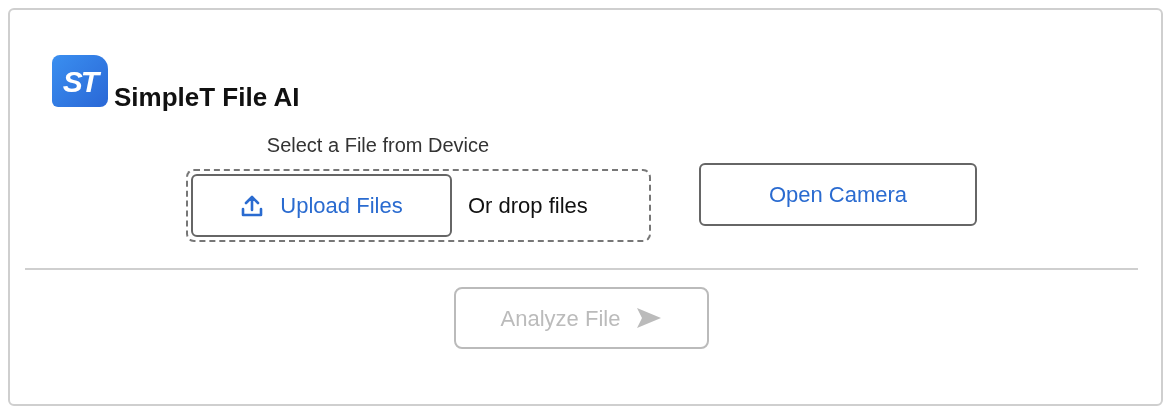 The width and height of the screenshot is (1172, 414). Describe the element at coordinates (649, 318) in the screenshot. I see `send-icon` at that location.